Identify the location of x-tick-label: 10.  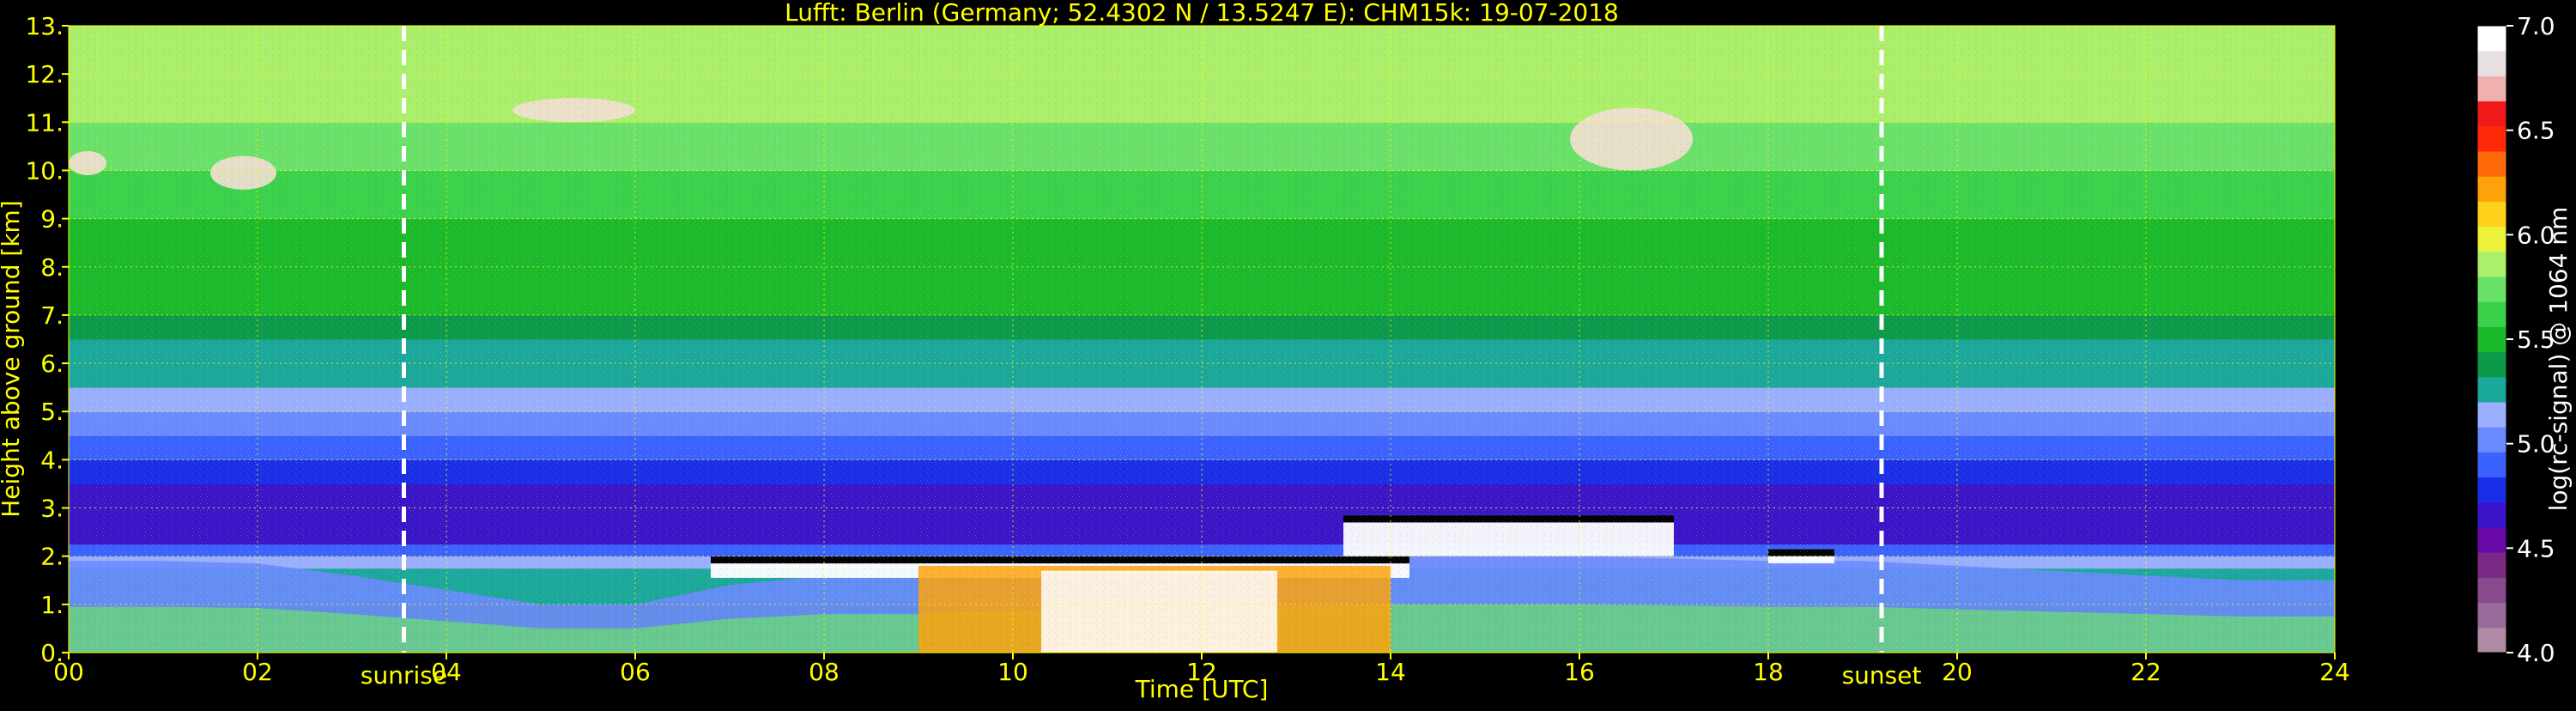
(1012, 672).